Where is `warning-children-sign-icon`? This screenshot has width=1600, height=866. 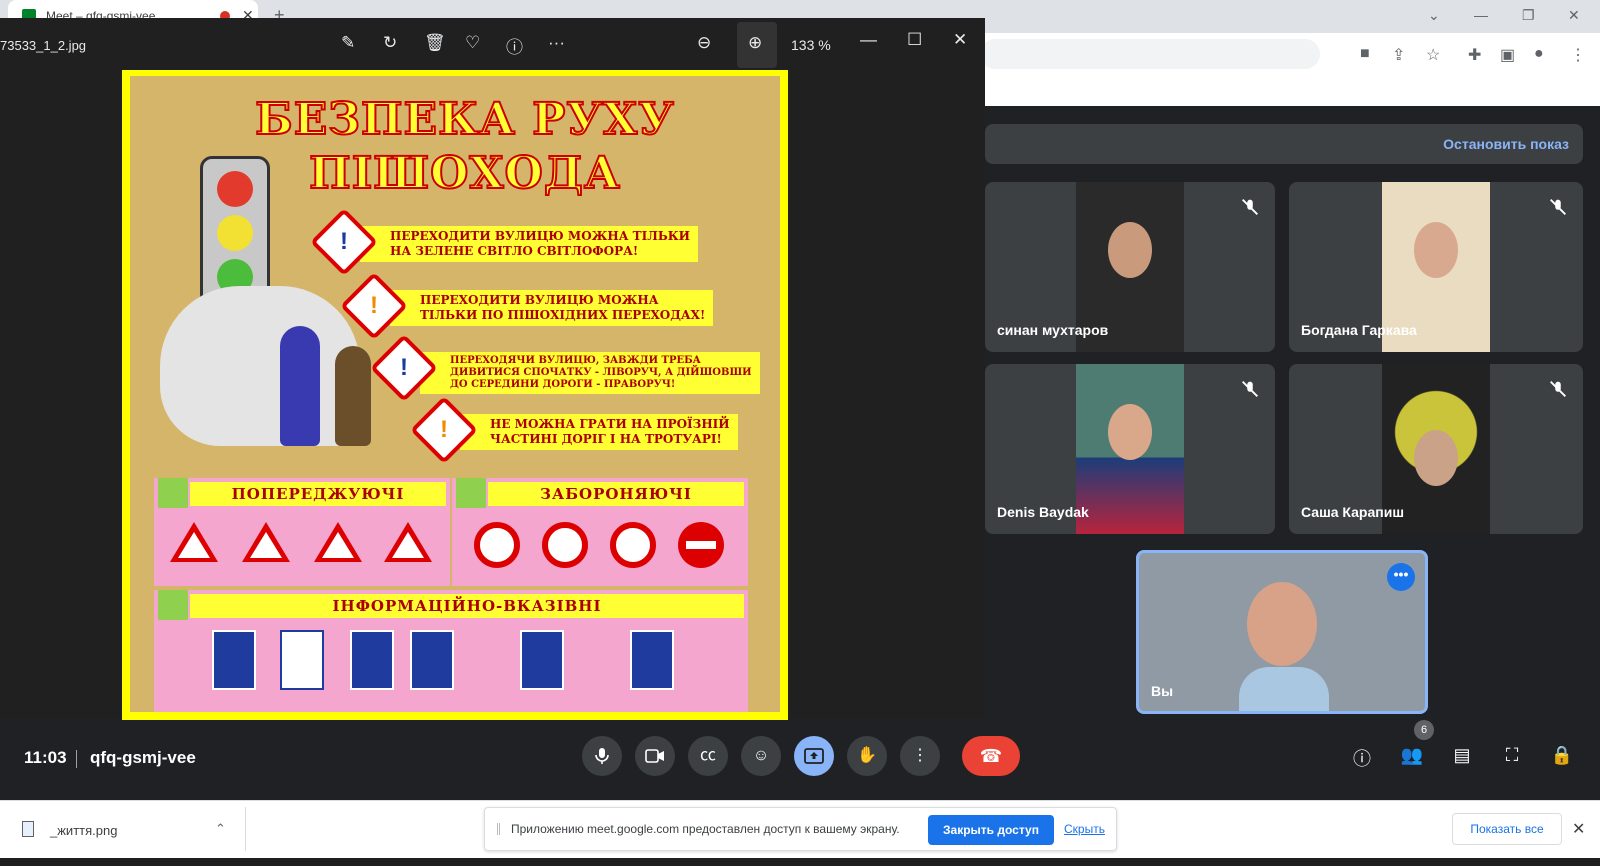 warning-children-sign-icon is located at coordinates (338, 542).